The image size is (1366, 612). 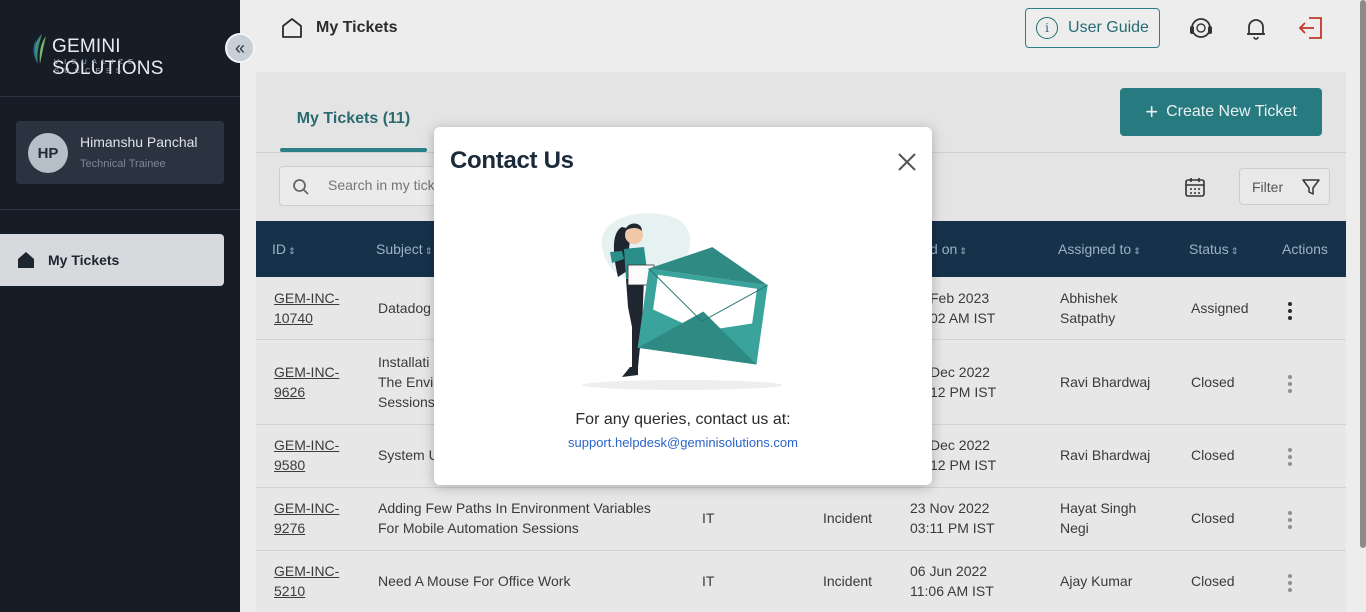 What do you see at coordinates (1363, 274) in the screenshot?
I see `page-scrollbar` at bounding box center [1363, 274].